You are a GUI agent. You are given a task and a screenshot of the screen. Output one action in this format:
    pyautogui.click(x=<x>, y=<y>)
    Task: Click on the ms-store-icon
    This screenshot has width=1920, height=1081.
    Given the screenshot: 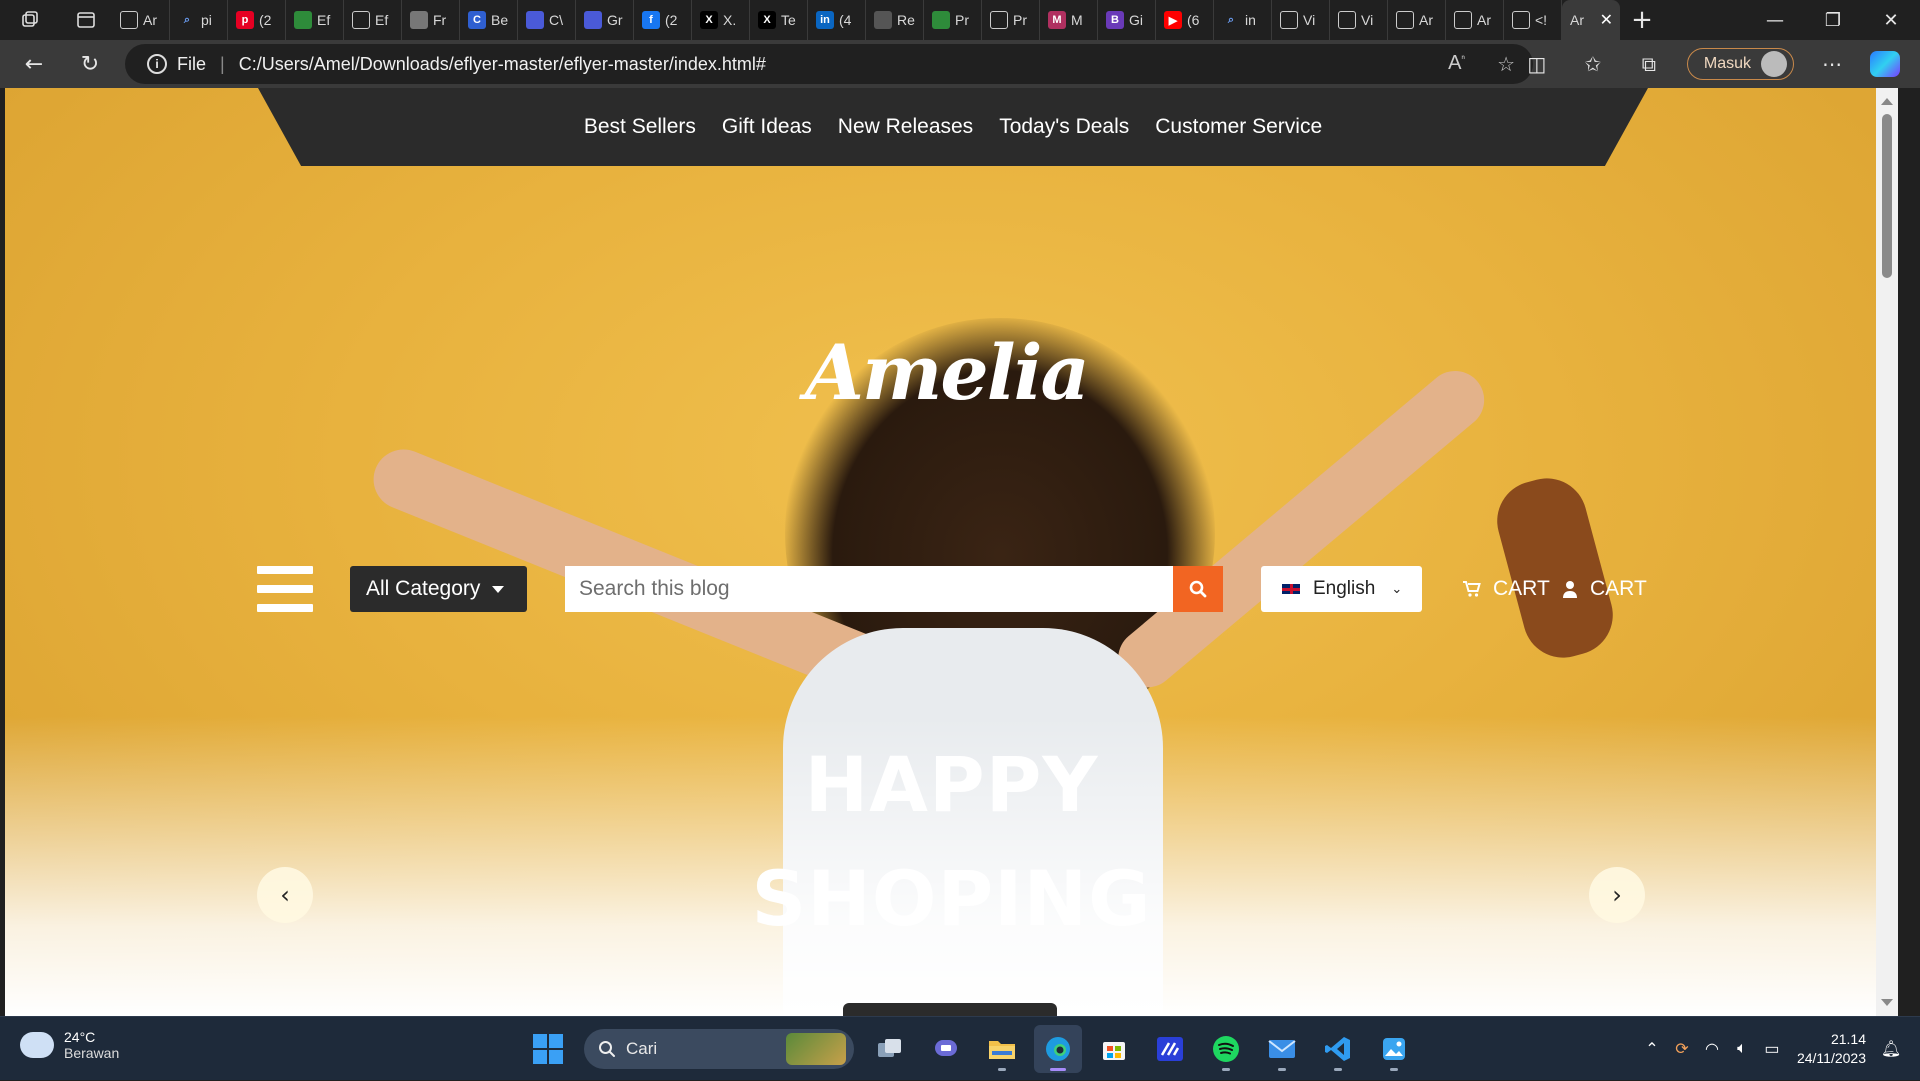 What is the action you would take?
    pyautogui.click(x=1114, y=1049)
    